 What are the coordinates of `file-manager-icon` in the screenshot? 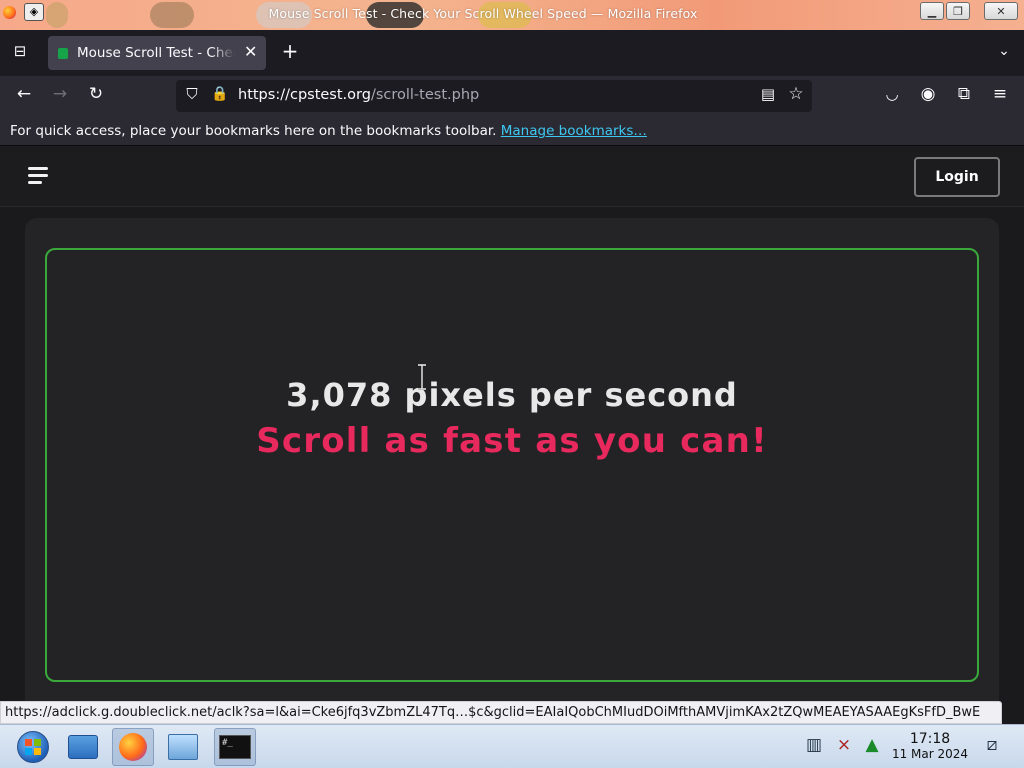 It's located at (83, 747).